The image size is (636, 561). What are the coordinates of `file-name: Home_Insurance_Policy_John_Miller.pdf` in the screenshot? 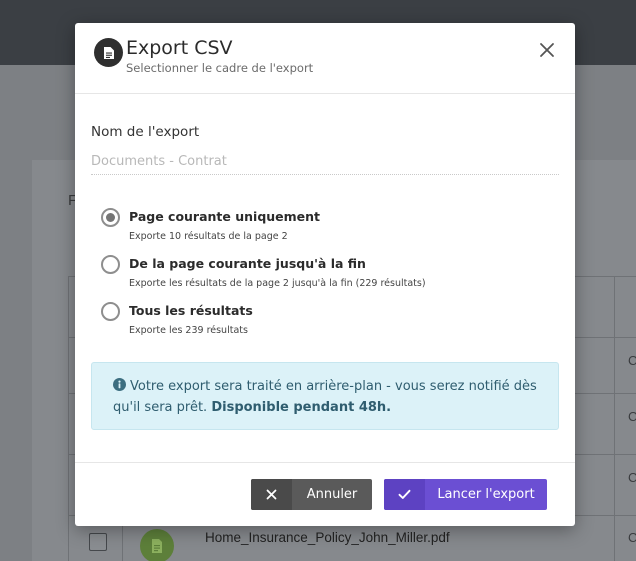 It's located at (327, 537).